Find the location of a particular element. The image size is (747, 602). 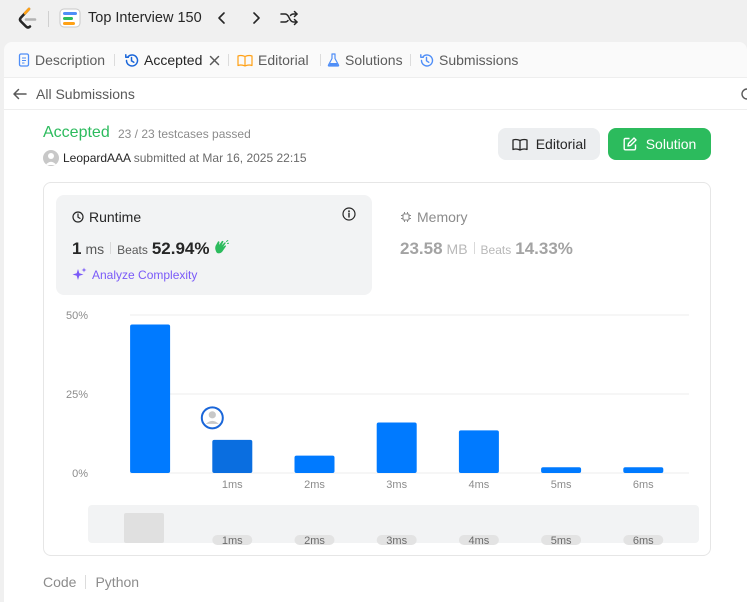

tab-label: Description is located at coordinates (70, 60).